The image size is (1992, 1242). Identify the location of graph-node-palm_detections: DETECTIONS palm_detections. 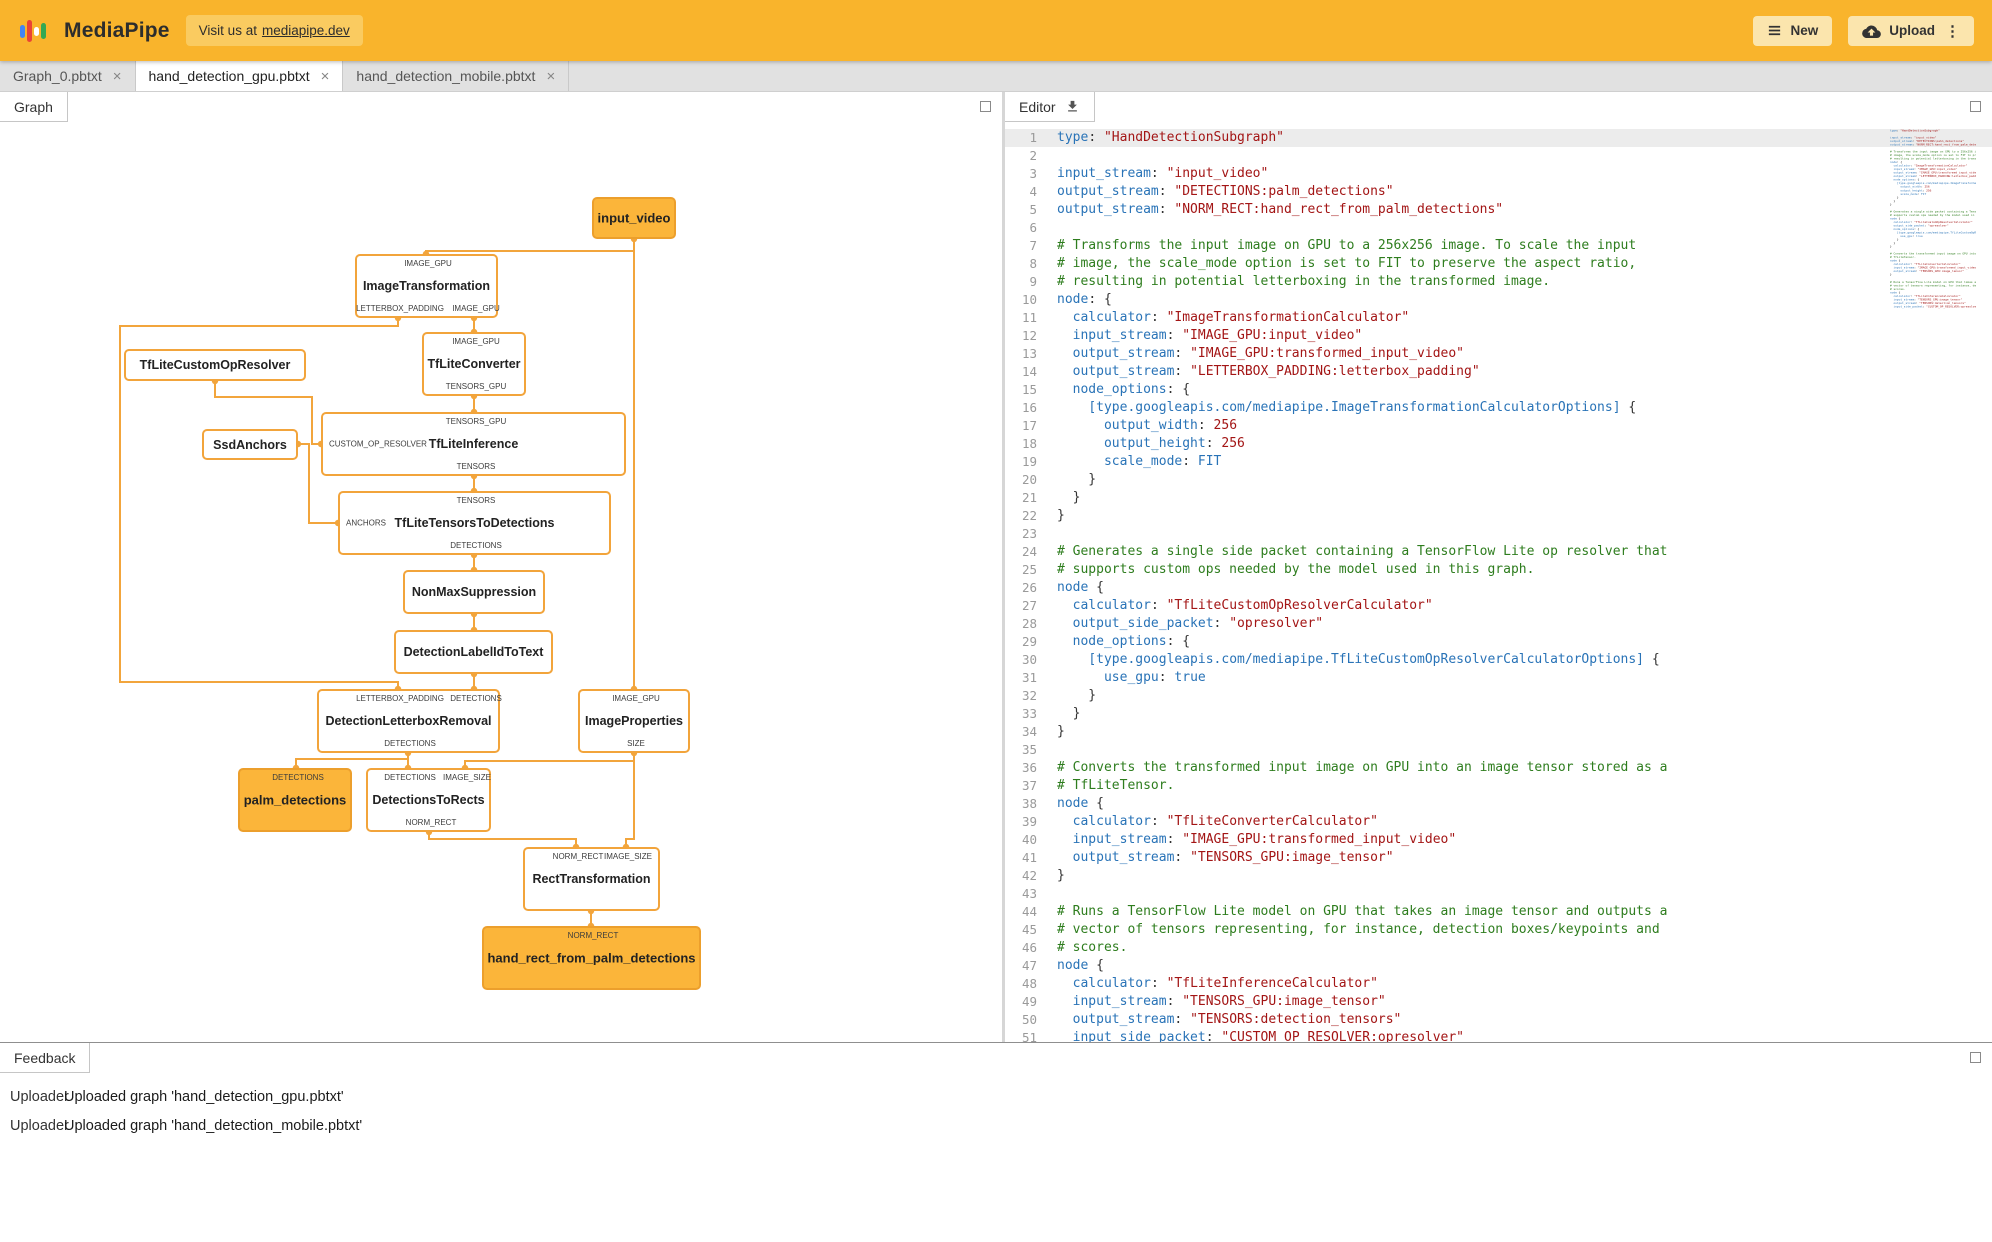
(295, 800).